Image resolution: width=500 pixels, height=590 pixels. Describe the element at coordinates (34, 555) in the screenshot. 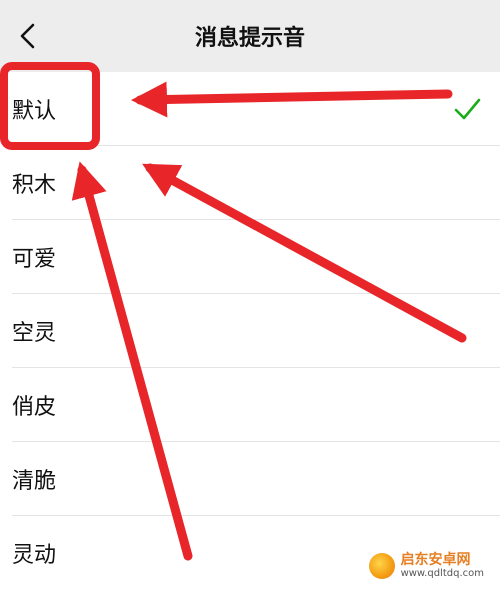

I see `list-item-label: 灵动` at that location.